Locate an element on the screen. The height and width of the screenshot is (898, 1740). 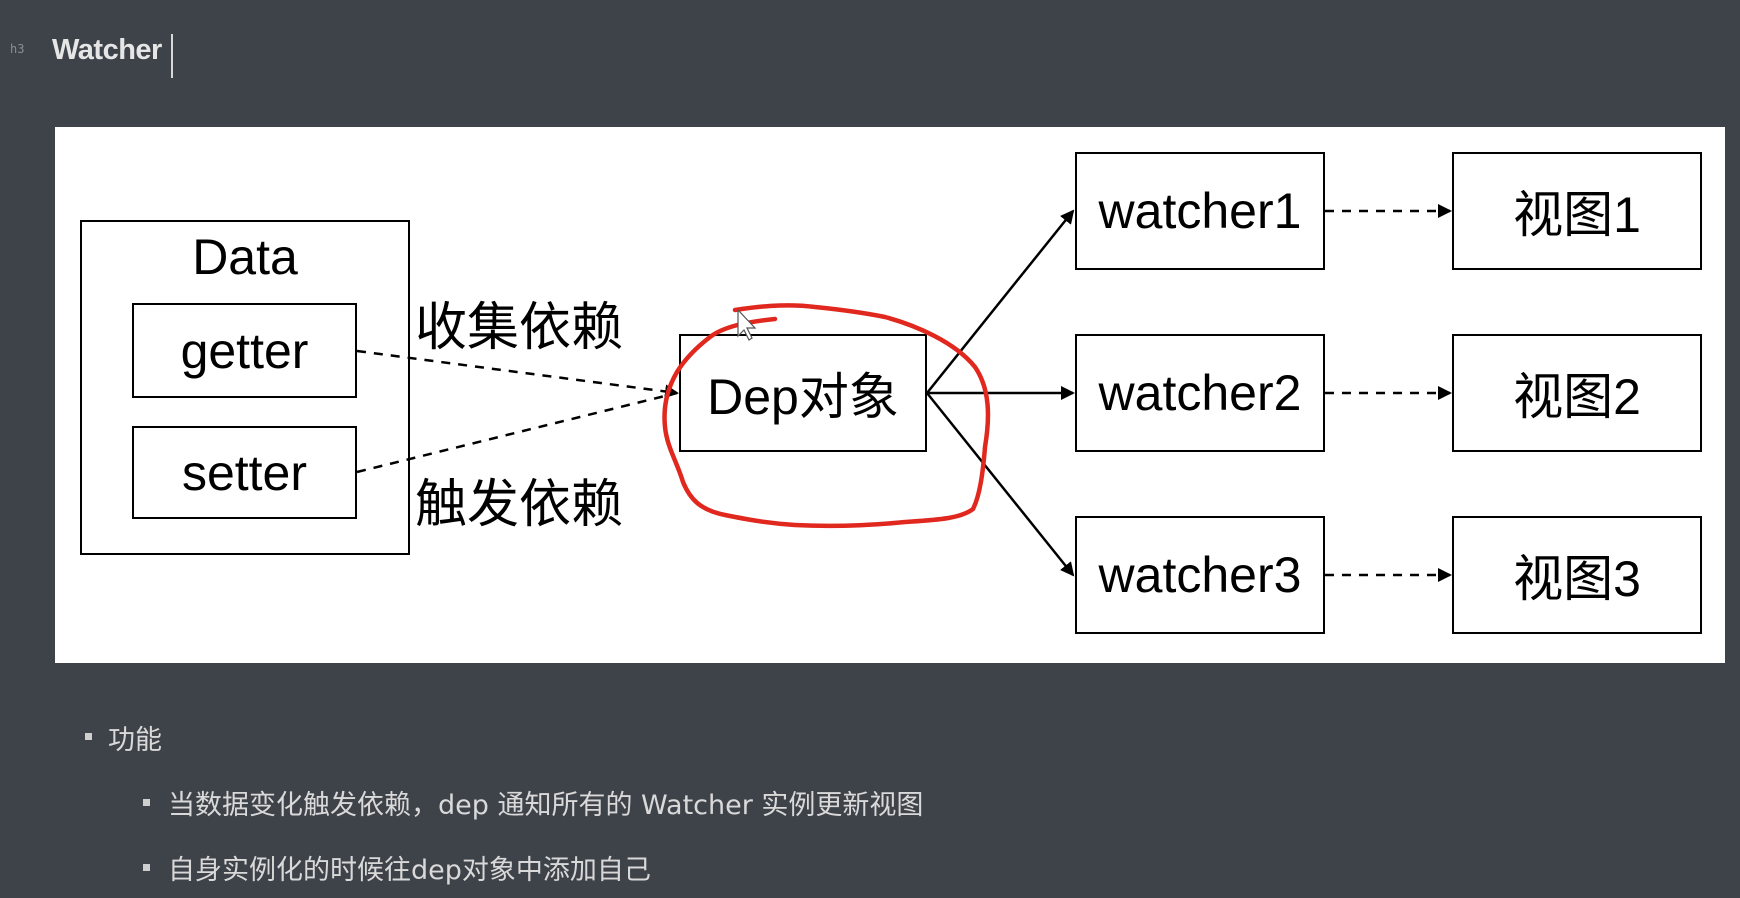
watcher3-box: watcher3 is located at coordinates (1200, 575).